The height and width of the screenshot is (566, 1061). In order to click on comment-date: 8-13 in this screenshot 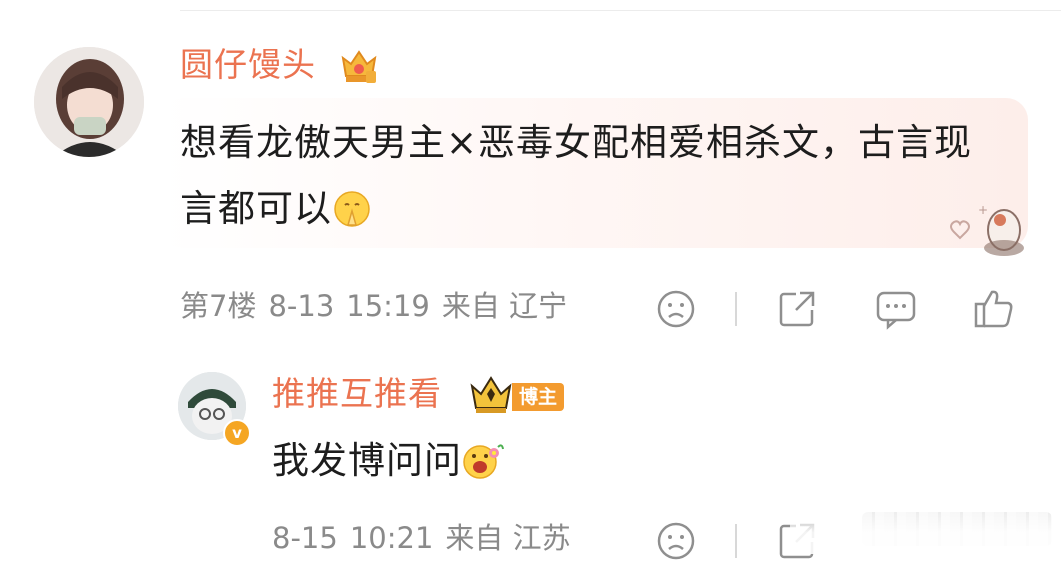, I will do `click(301, 306)`.